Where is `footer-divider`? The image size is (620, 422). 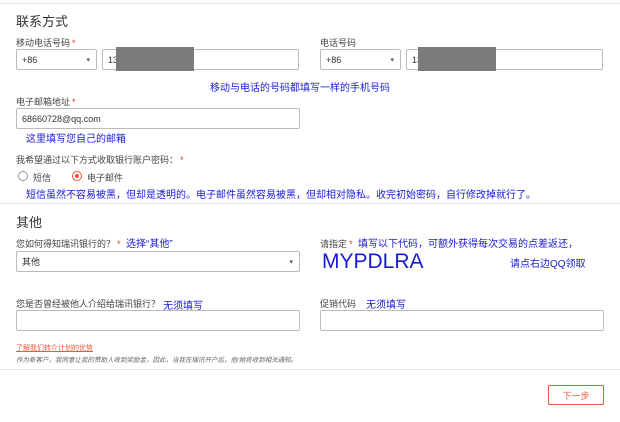 footer-divider is located at coordinates (310, 369).